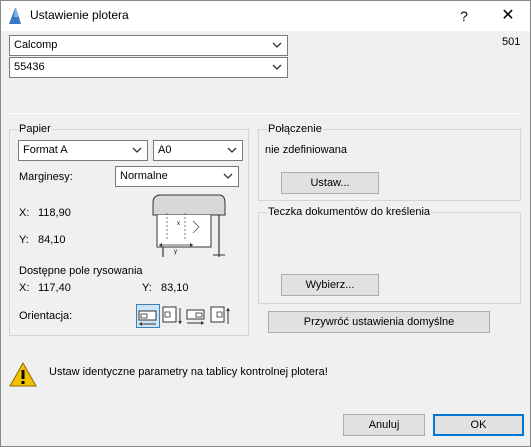  I want to click on plotter-variant-value: 55436, so click(29, 67).